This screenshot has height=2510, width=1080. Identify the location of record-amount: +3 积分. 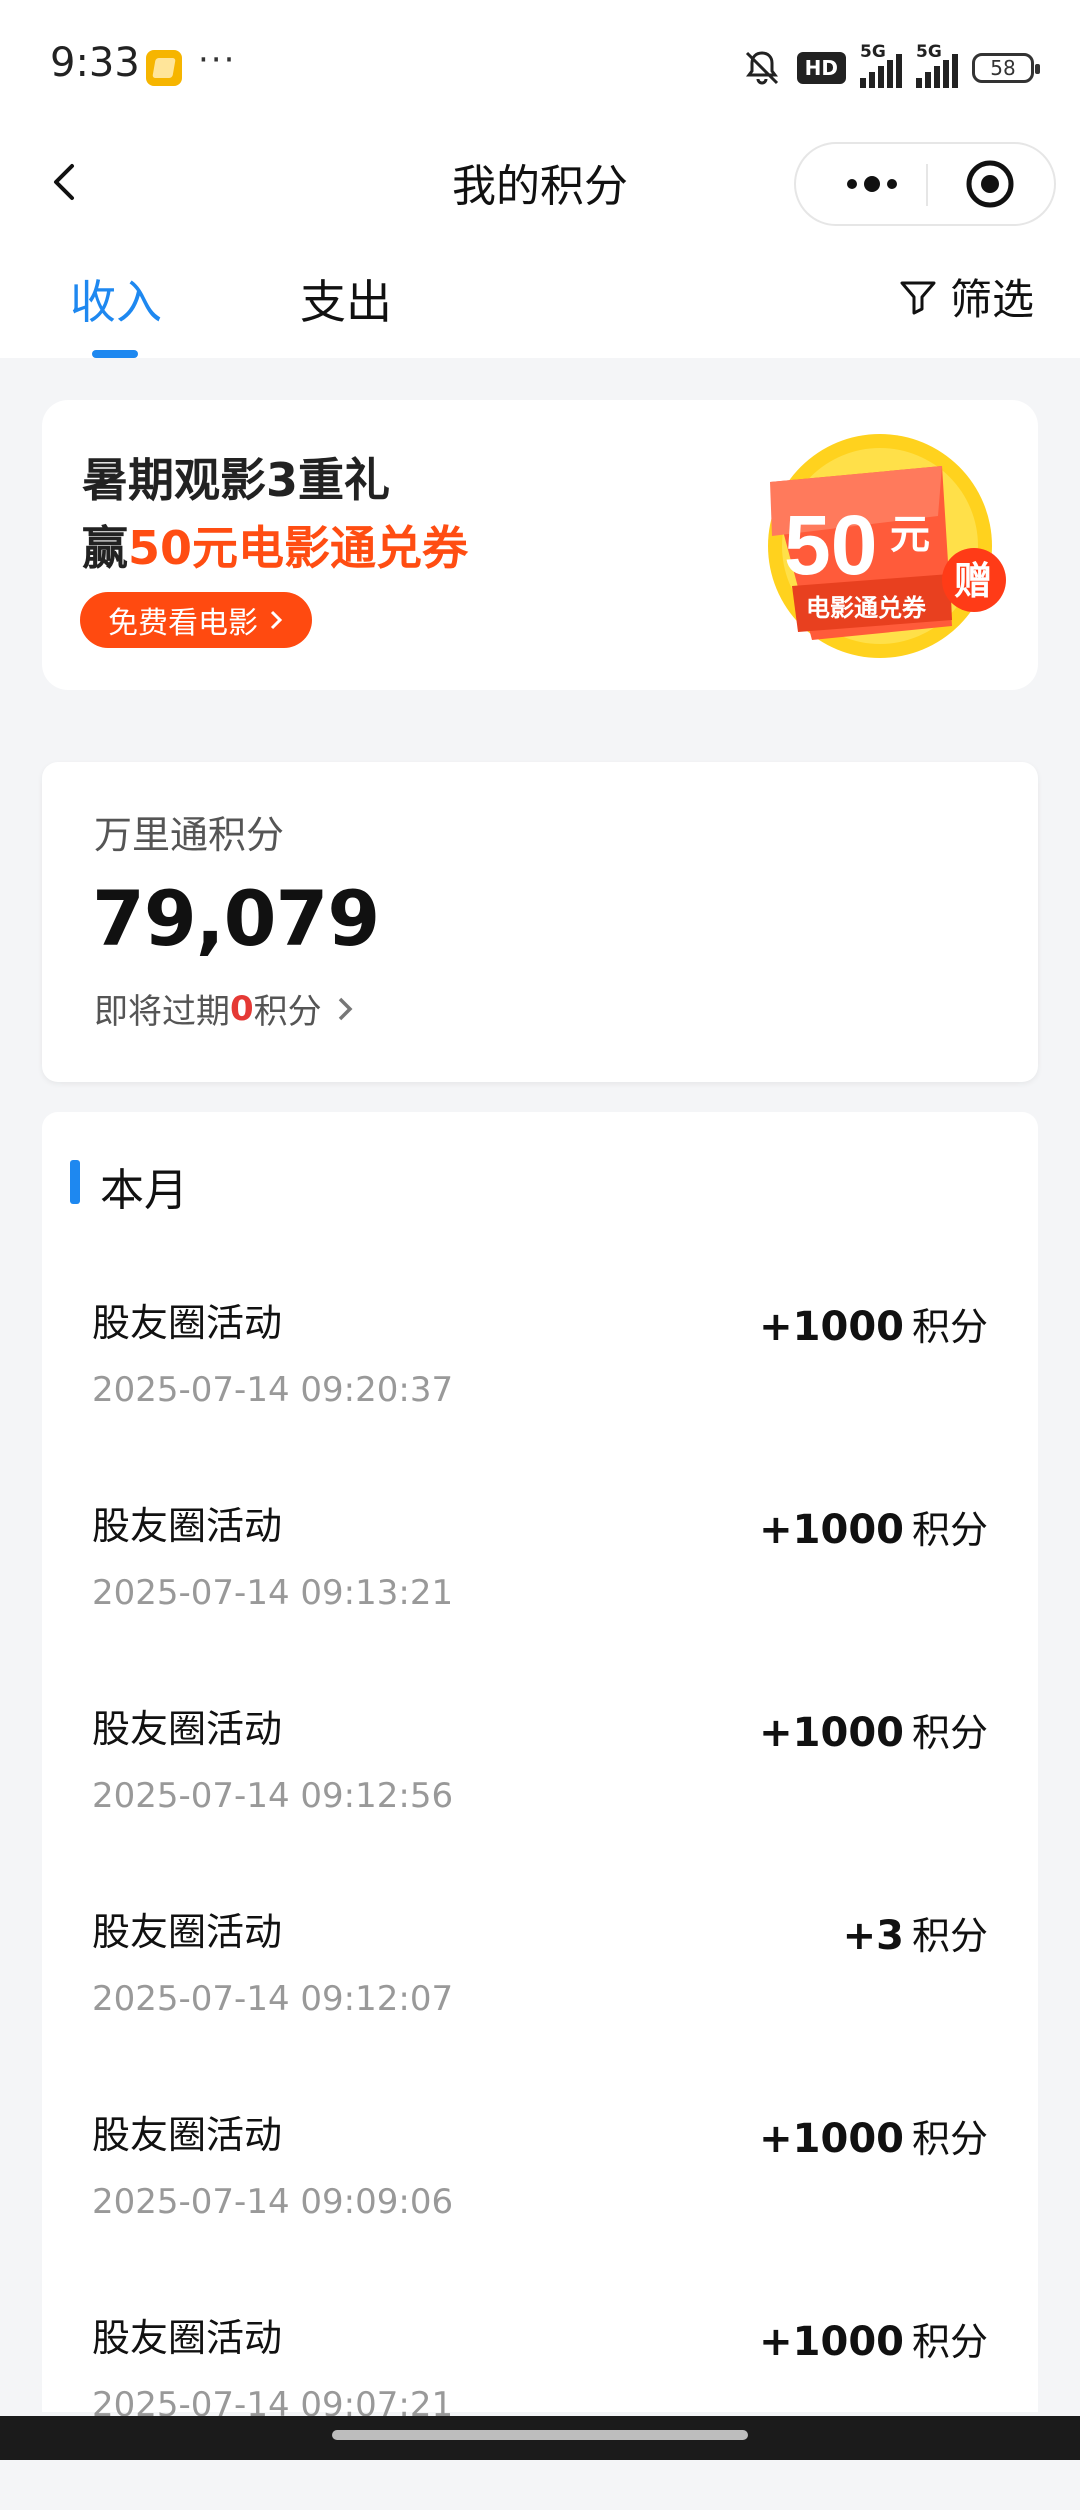
(915, 1936).